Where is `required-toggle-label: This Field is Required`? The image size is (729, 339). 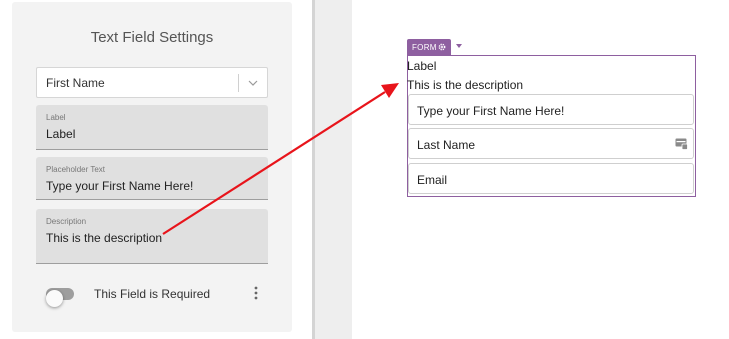 required-toggle-label: This Field is Required is located at coordinates (152, 294).